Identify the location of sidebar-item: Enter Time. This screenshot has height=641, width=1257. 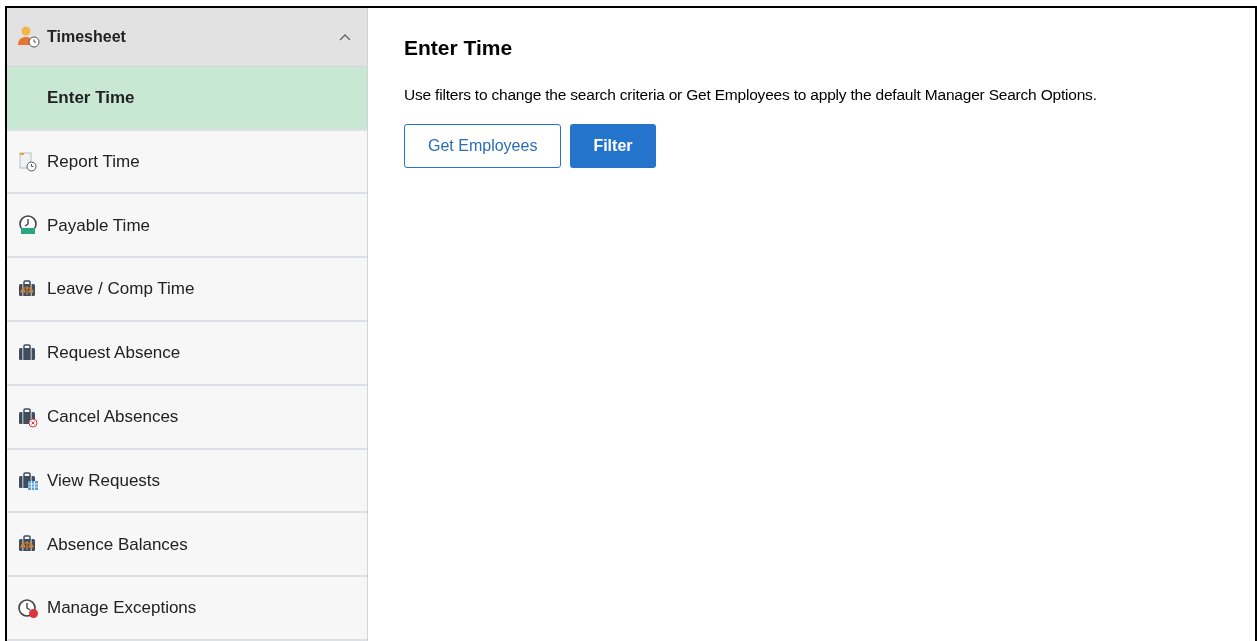
(187, 98).